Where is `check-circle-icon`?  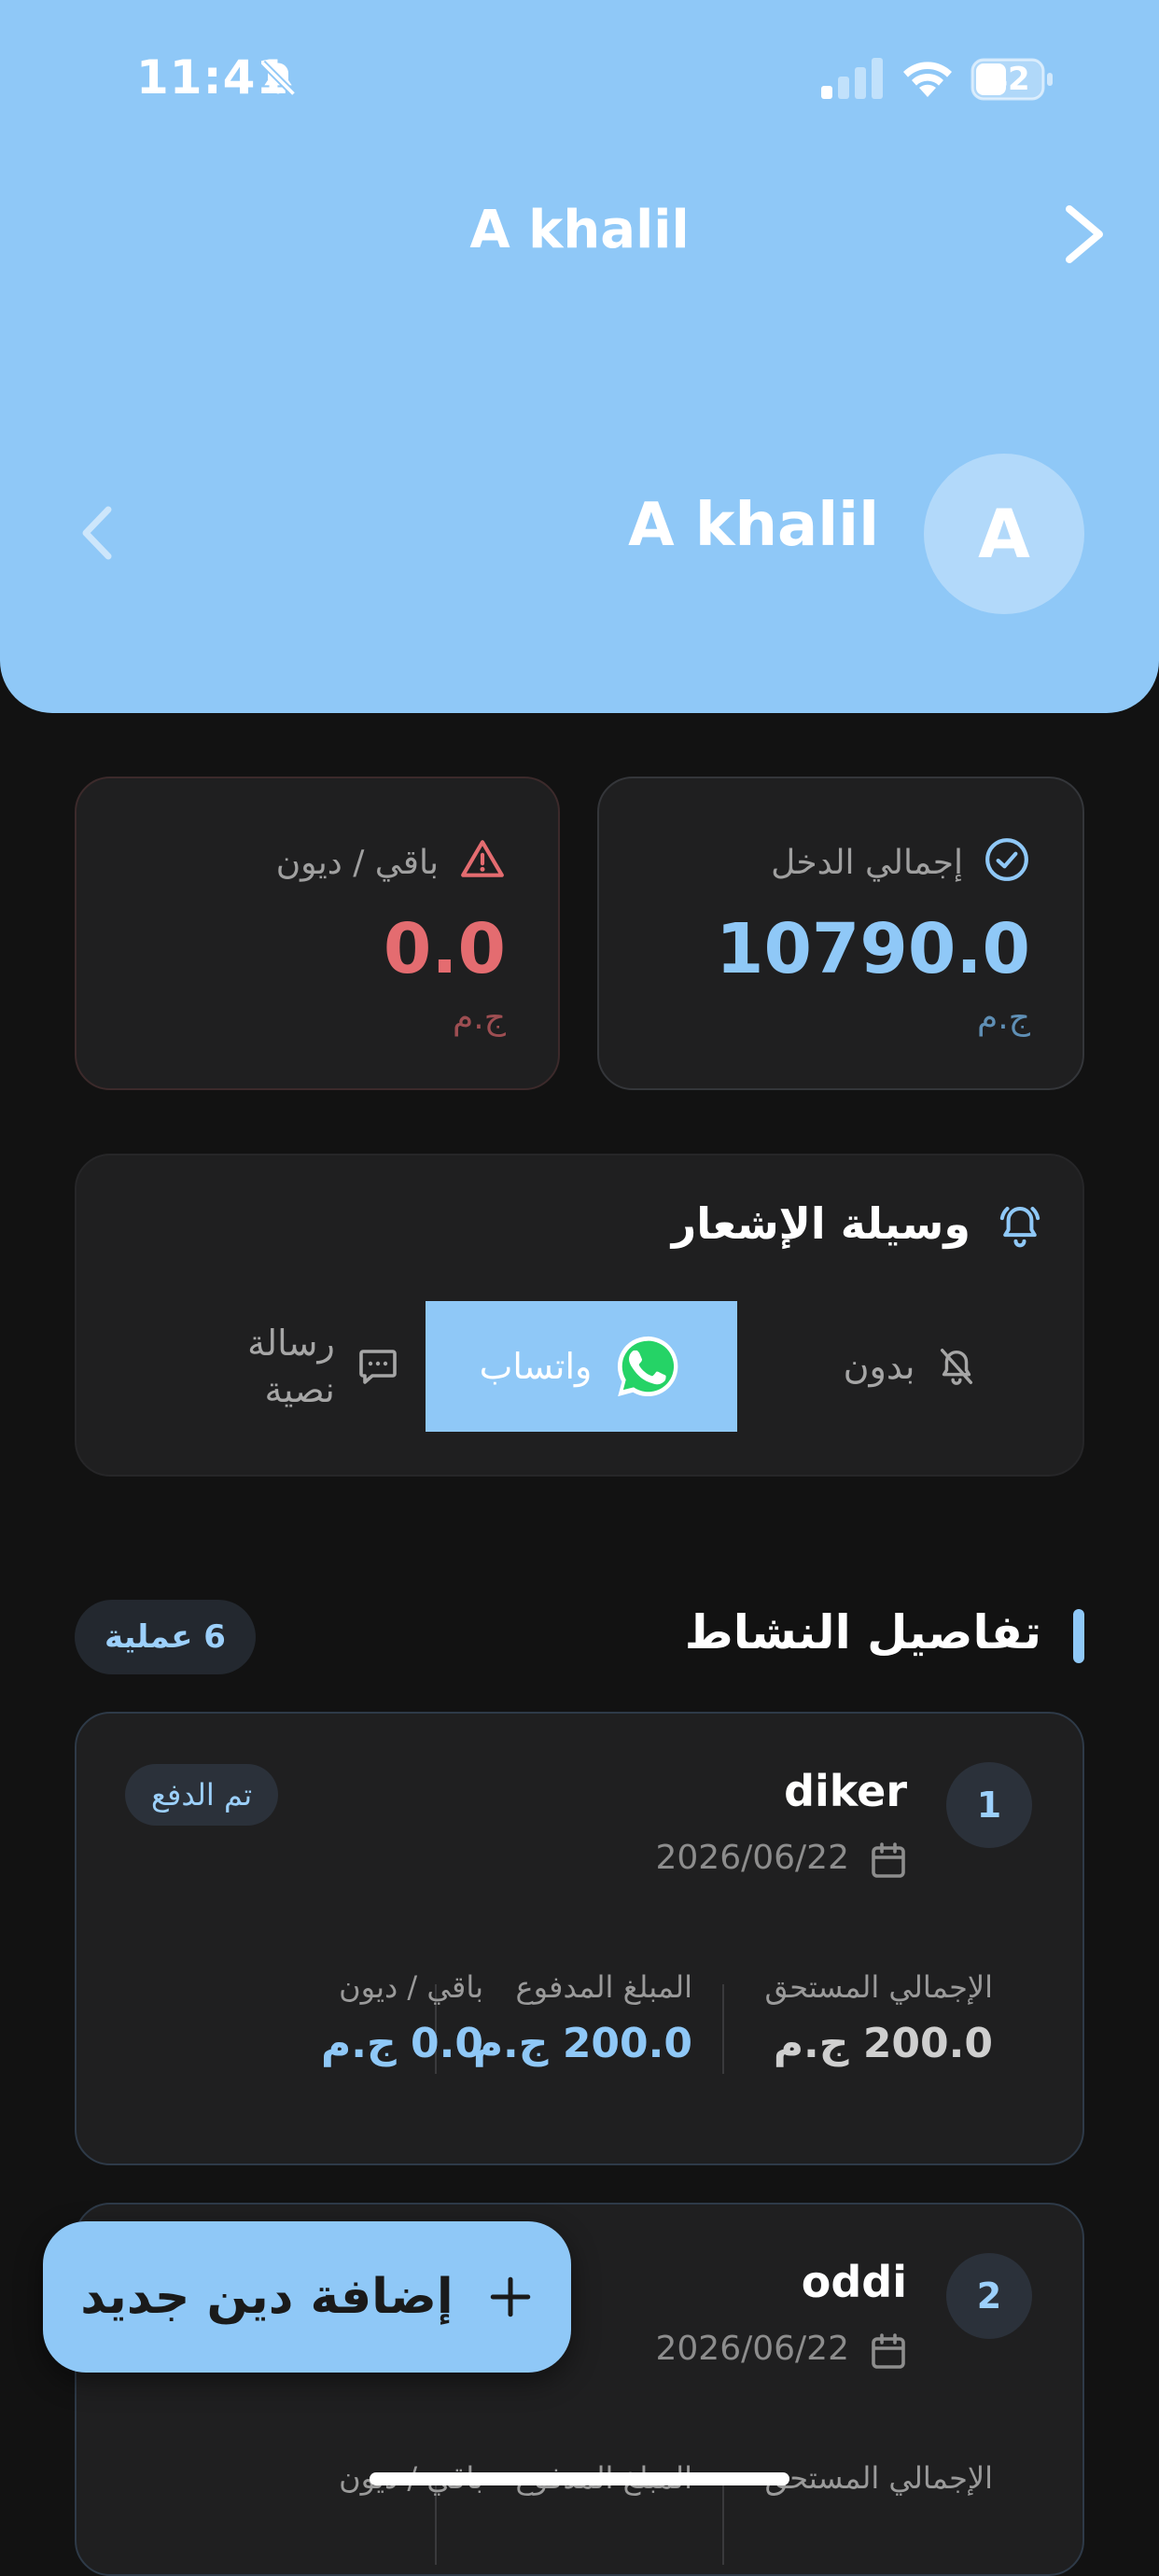 check-circle-icon is located at coordinates (1006, 859).